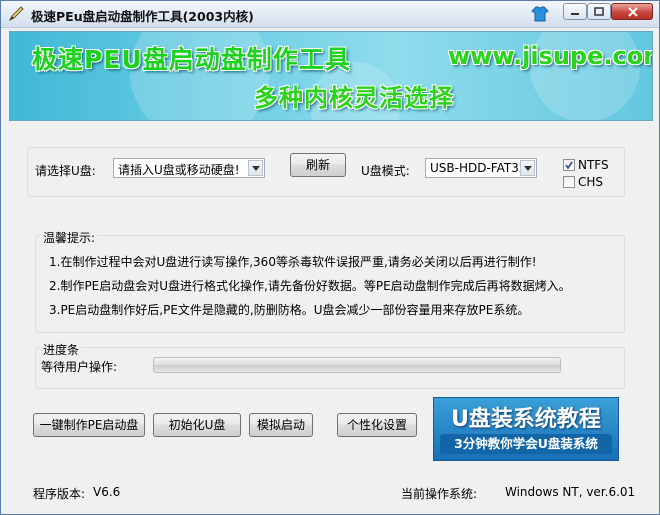 The width and height of the screenshot is (660, 515). I want to click on banner-subtitle: 多种内核灵活选择, so click(354, 98).